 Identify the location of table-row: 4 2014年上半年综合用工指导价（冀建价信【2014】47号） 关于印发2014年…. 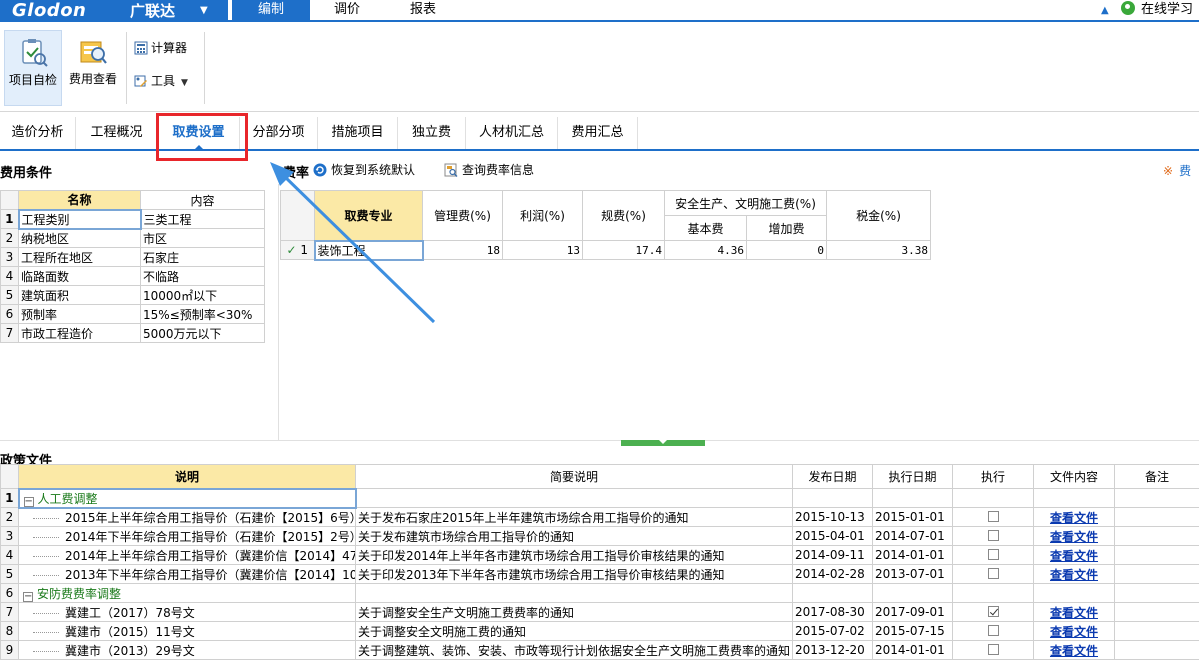
(599, 555).